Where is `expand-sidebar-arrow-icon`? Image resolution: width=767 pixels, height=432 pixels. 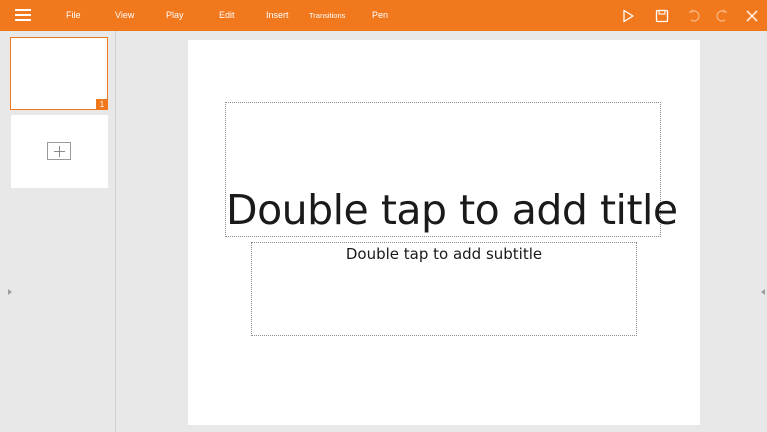
expand-sidebar-arrow-icon is located at coordinates (10, 292).